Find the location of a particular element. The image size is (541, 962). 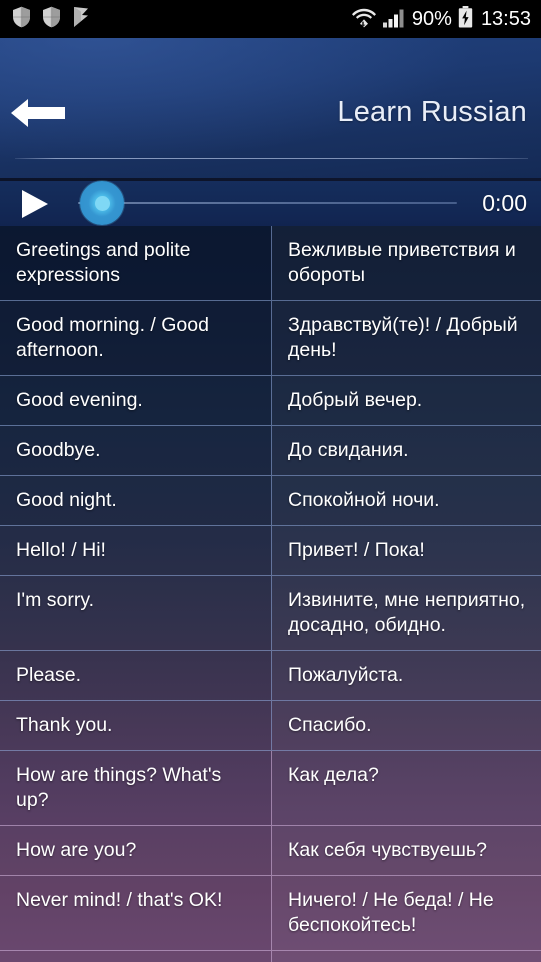

battery-charging-icon is located at coordinates (465, 19).